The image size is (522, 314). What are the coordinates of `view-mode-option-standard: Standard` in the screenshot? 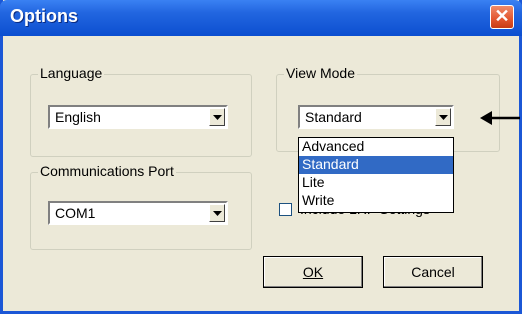 It's located at (376, 165).